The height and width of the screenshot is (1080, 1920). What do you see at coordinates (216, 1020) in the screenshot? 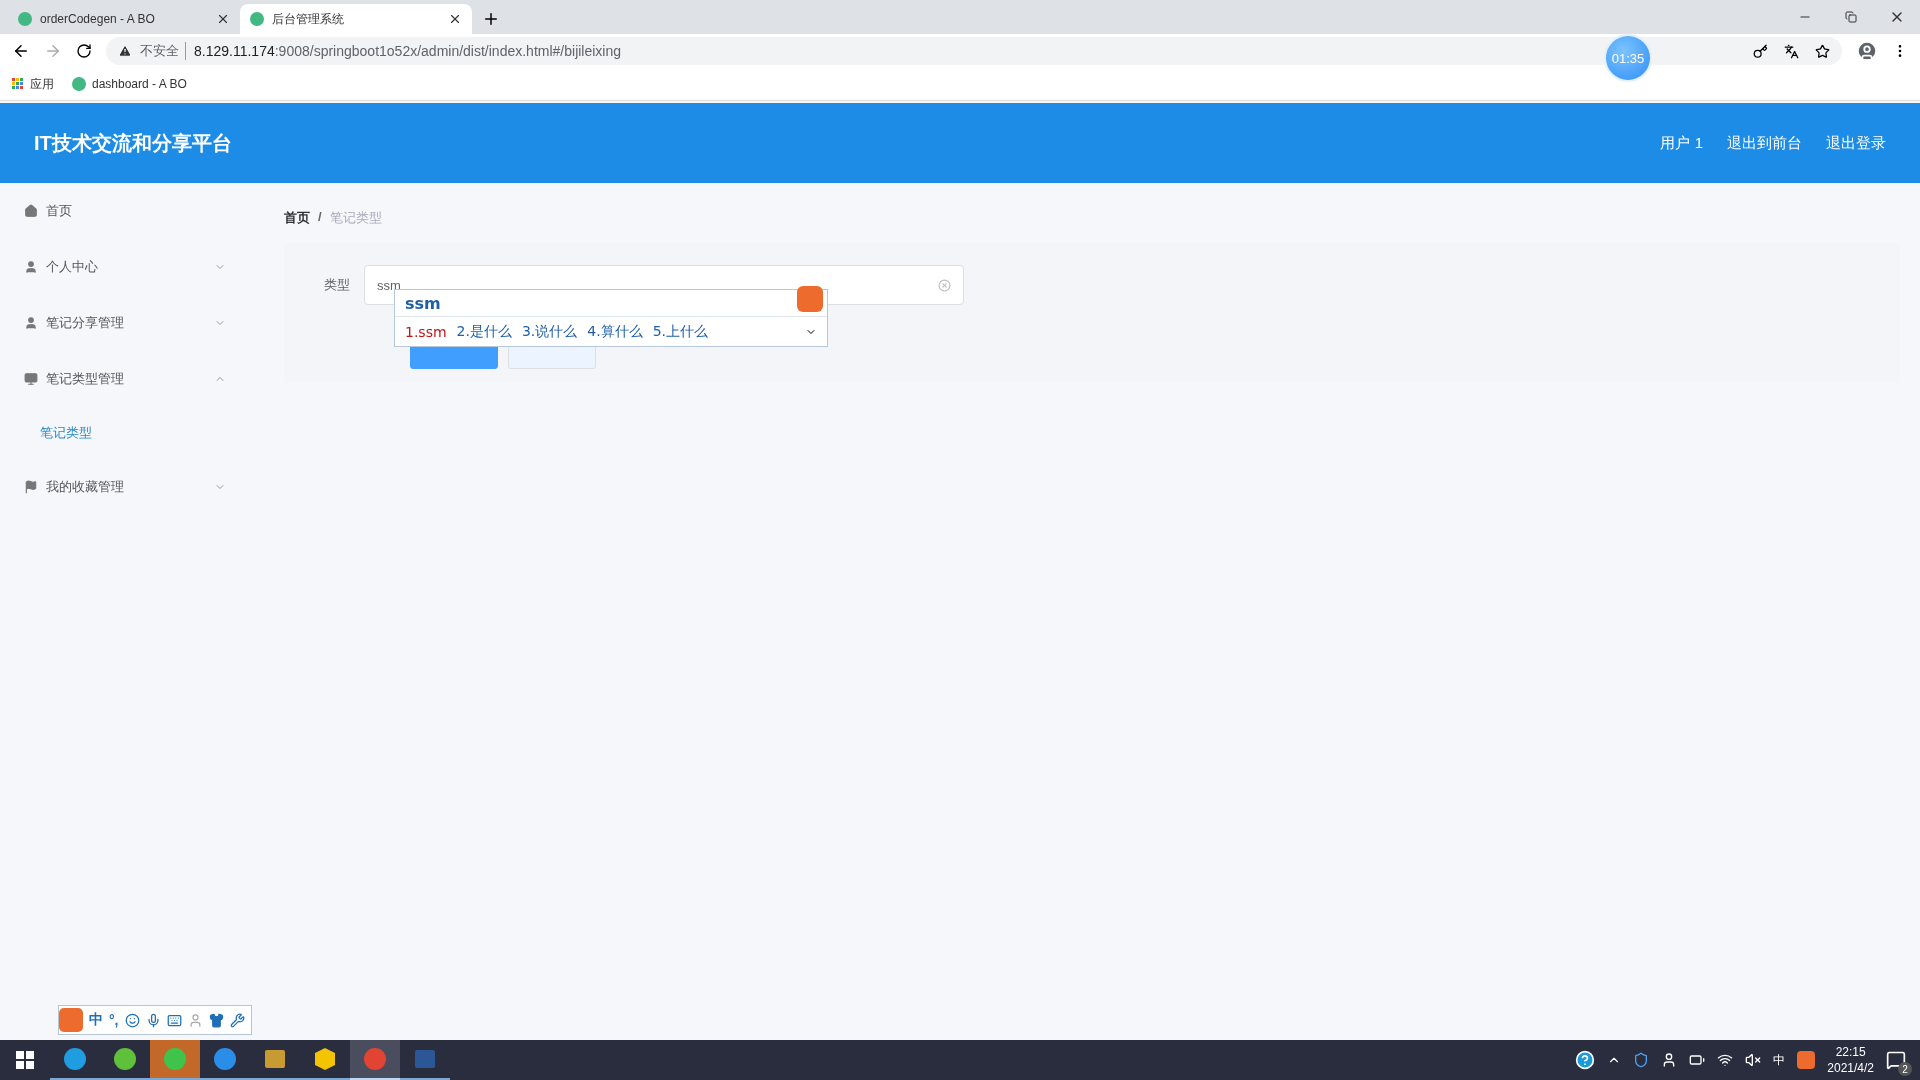
I see `shirt-icon` at bounding box center [216, 1020].